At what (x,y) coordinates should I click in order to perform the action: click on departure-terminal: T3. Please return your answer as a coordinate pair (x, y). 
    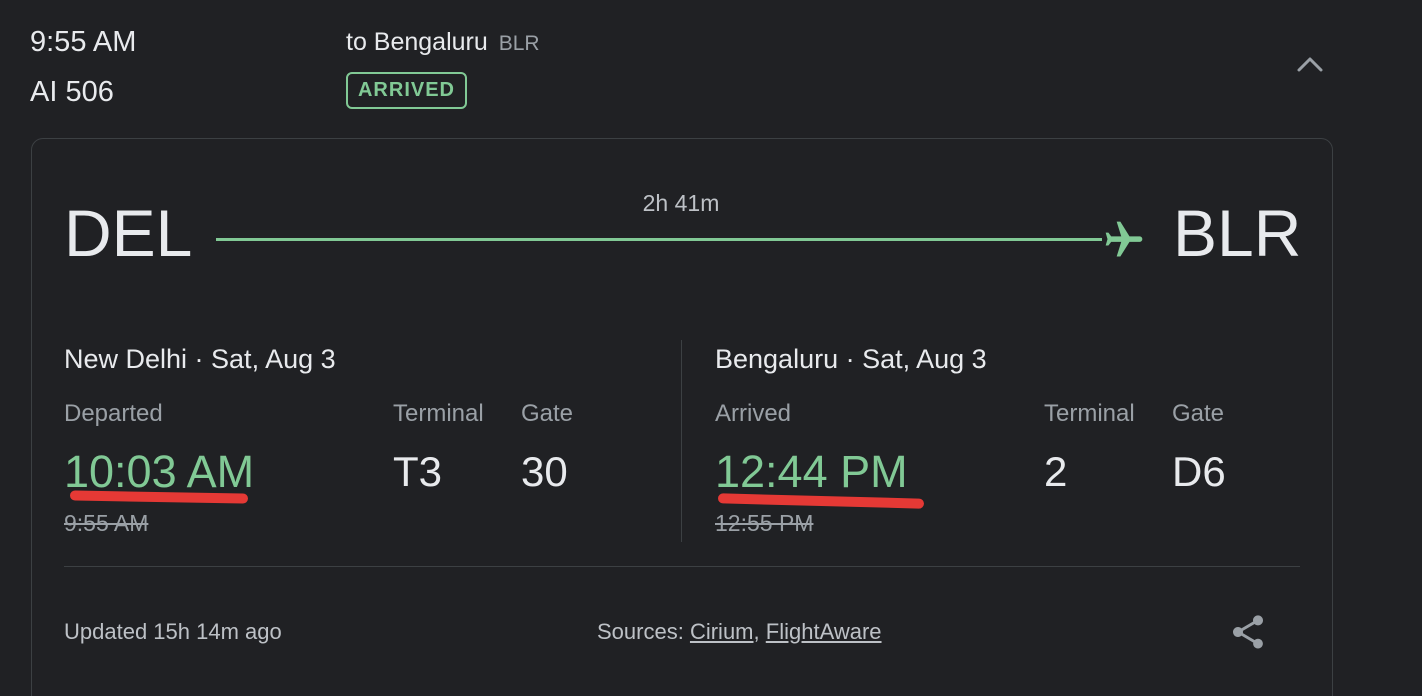
    Looking at the image, I should click on (418, 471).